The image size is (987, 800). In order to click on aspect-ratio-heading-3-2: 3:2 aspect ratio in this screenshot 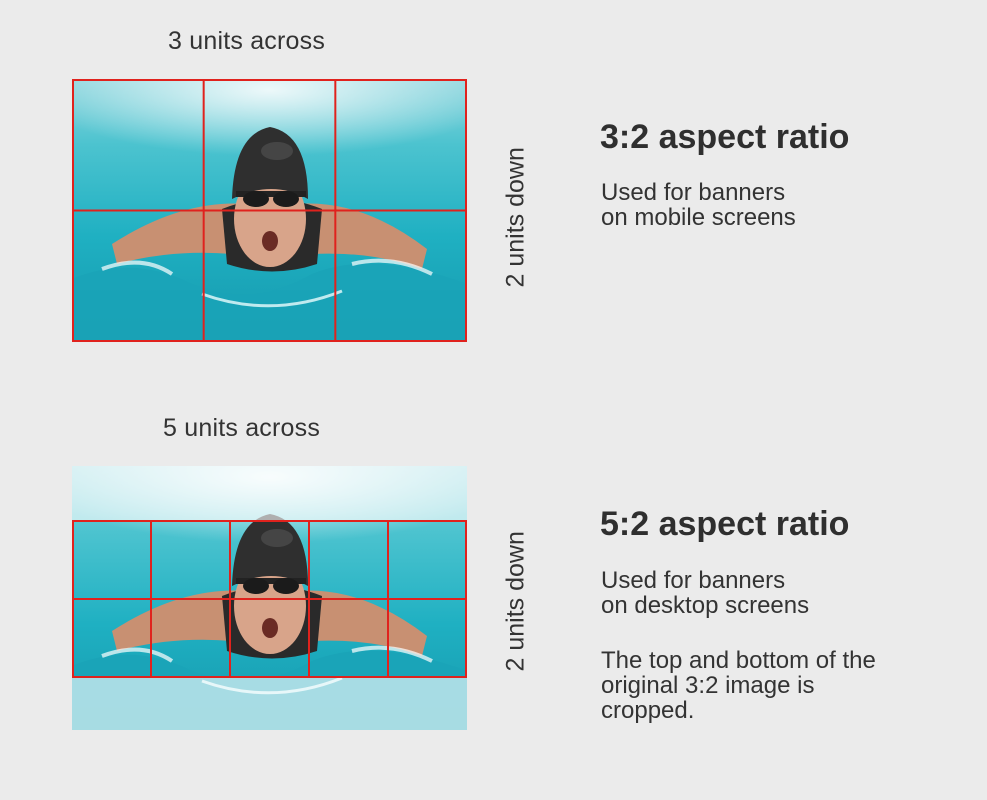, I will do `click(725, 137)`.